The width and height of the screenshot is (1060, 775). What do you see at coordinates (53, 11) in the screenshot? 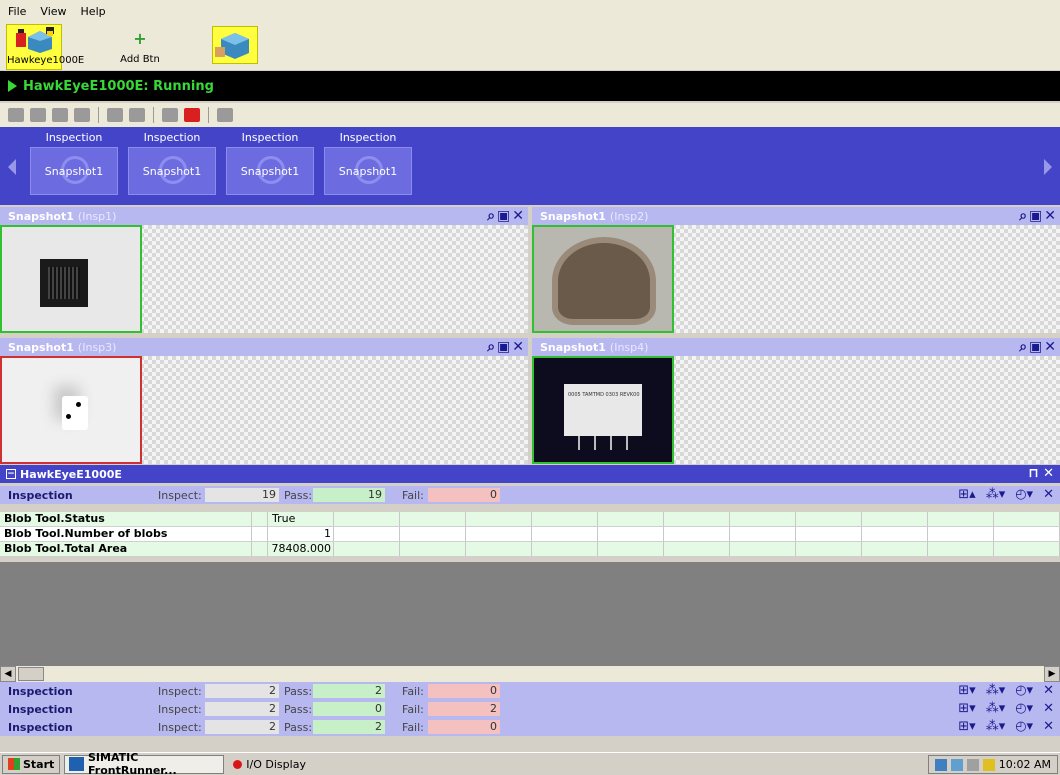
I see `menu-view: View` at bounding box center [53, 11].